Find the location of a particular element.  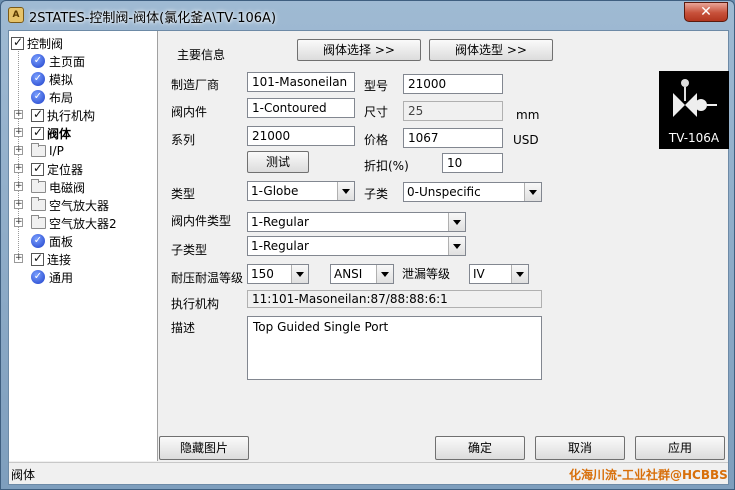

tree-item-booster: 空气放大器 is located at coordinates (70, 205).